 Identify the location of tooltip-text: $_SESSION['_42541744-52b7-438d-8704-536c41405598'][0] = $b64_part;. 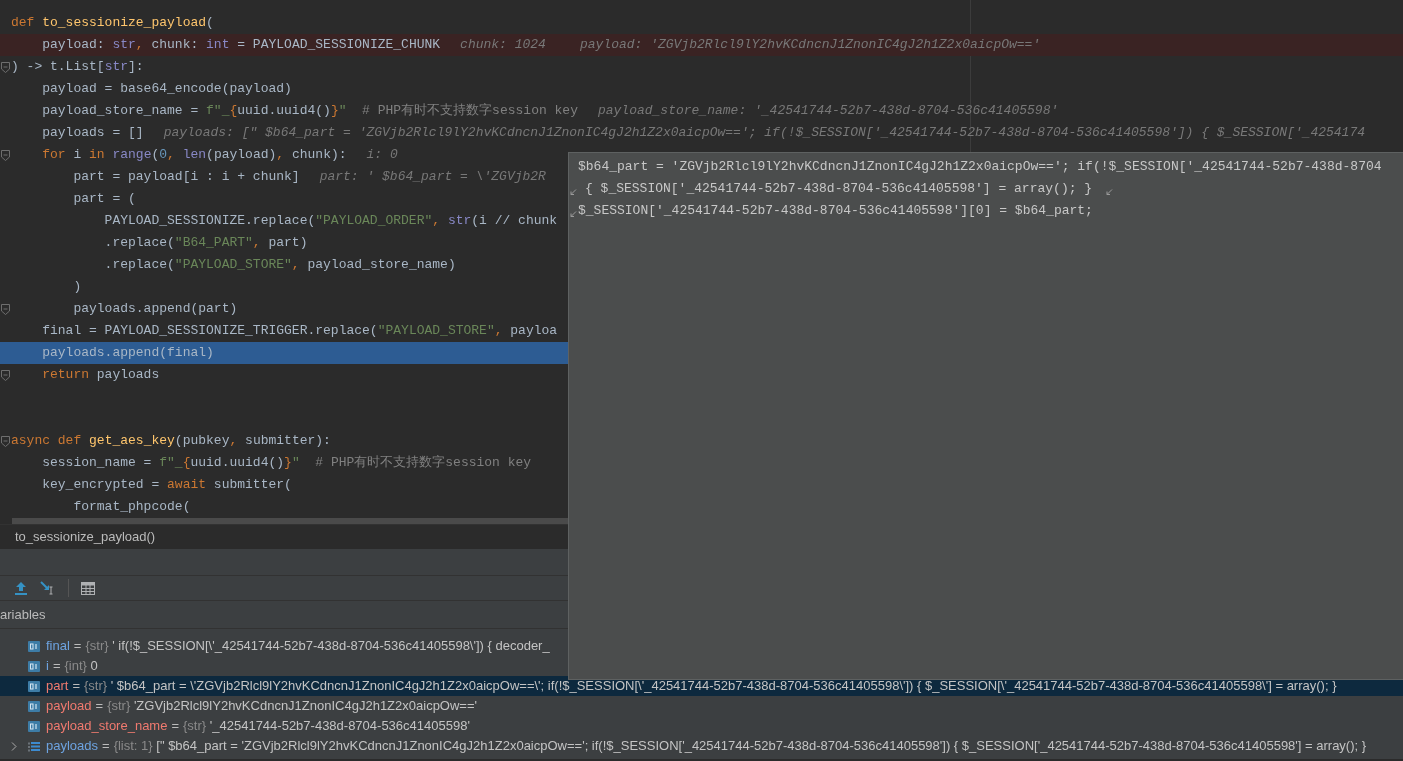
(835, 211).